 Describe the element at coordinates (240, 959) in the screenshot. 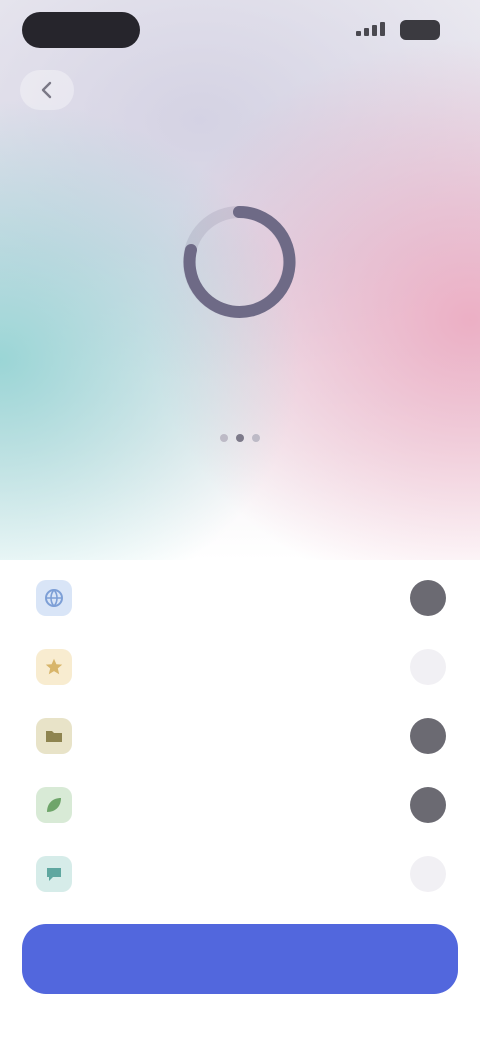

I see `continue-button` at that location.